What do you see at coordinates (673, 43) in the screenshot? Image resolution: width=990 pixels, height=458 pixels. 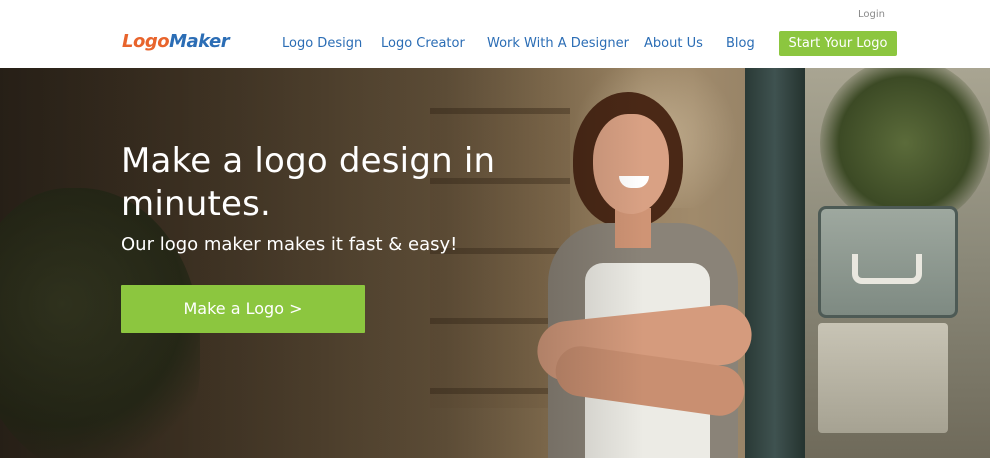 I see `nav-about-us: About Us` at bounding box center [673, 43].